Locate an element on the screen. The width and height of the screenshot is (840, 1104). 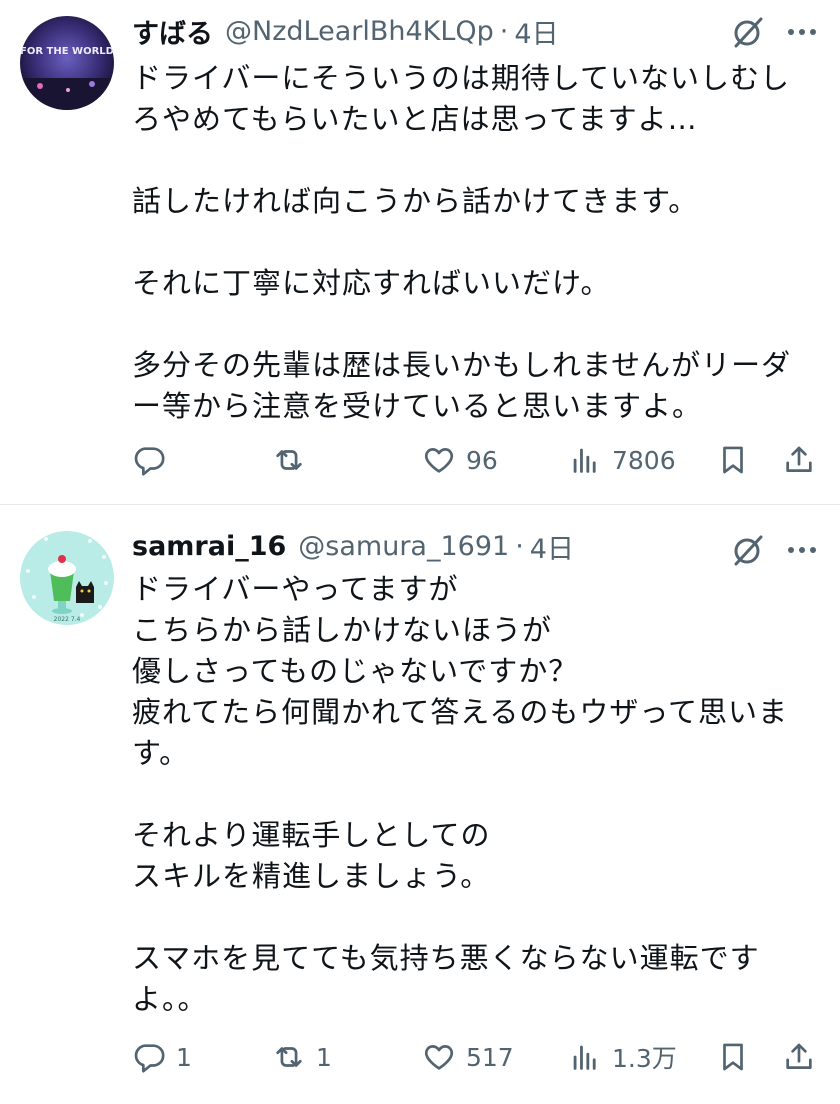
tweet-actions: 96 7806 is located at coordinates (477, 460).